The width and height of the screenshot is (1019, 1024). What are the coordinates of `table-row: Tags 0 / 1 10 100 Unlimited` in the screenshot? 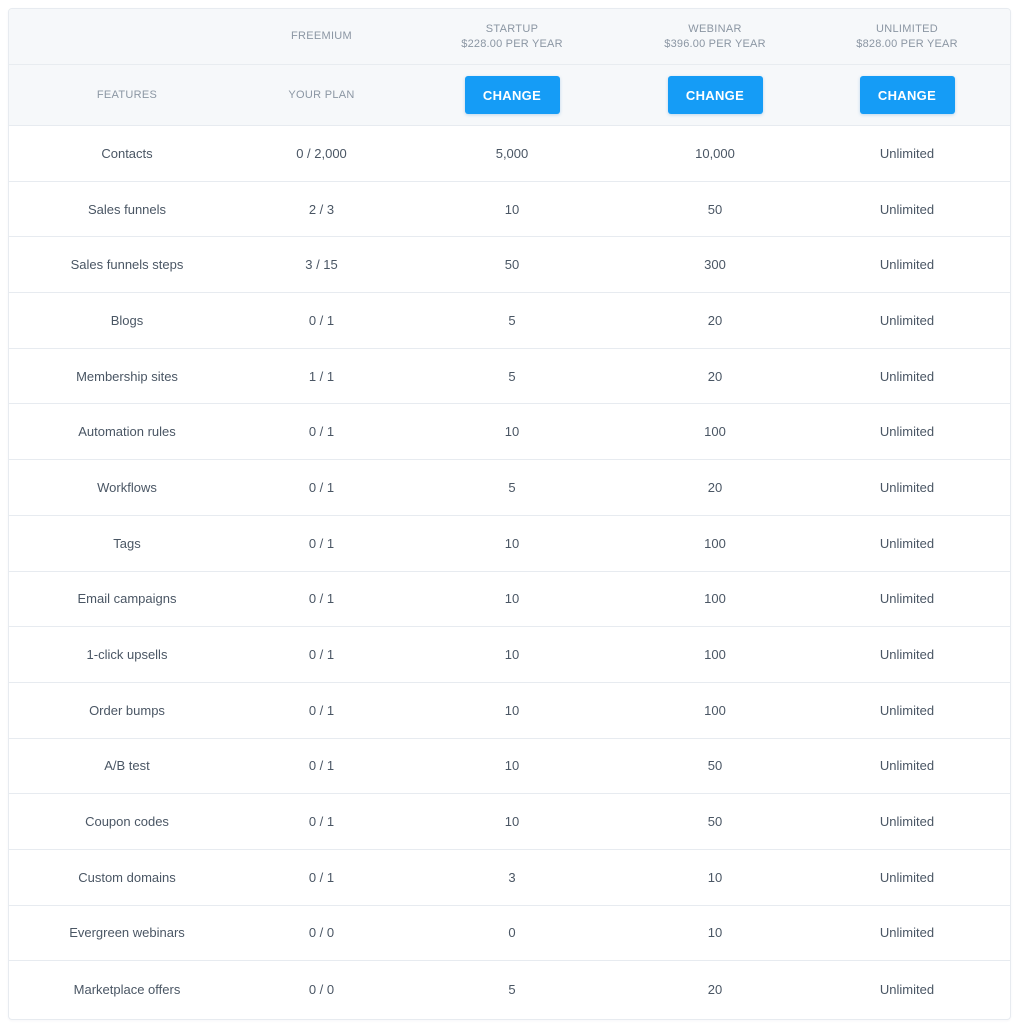 It's located at (509, 544).